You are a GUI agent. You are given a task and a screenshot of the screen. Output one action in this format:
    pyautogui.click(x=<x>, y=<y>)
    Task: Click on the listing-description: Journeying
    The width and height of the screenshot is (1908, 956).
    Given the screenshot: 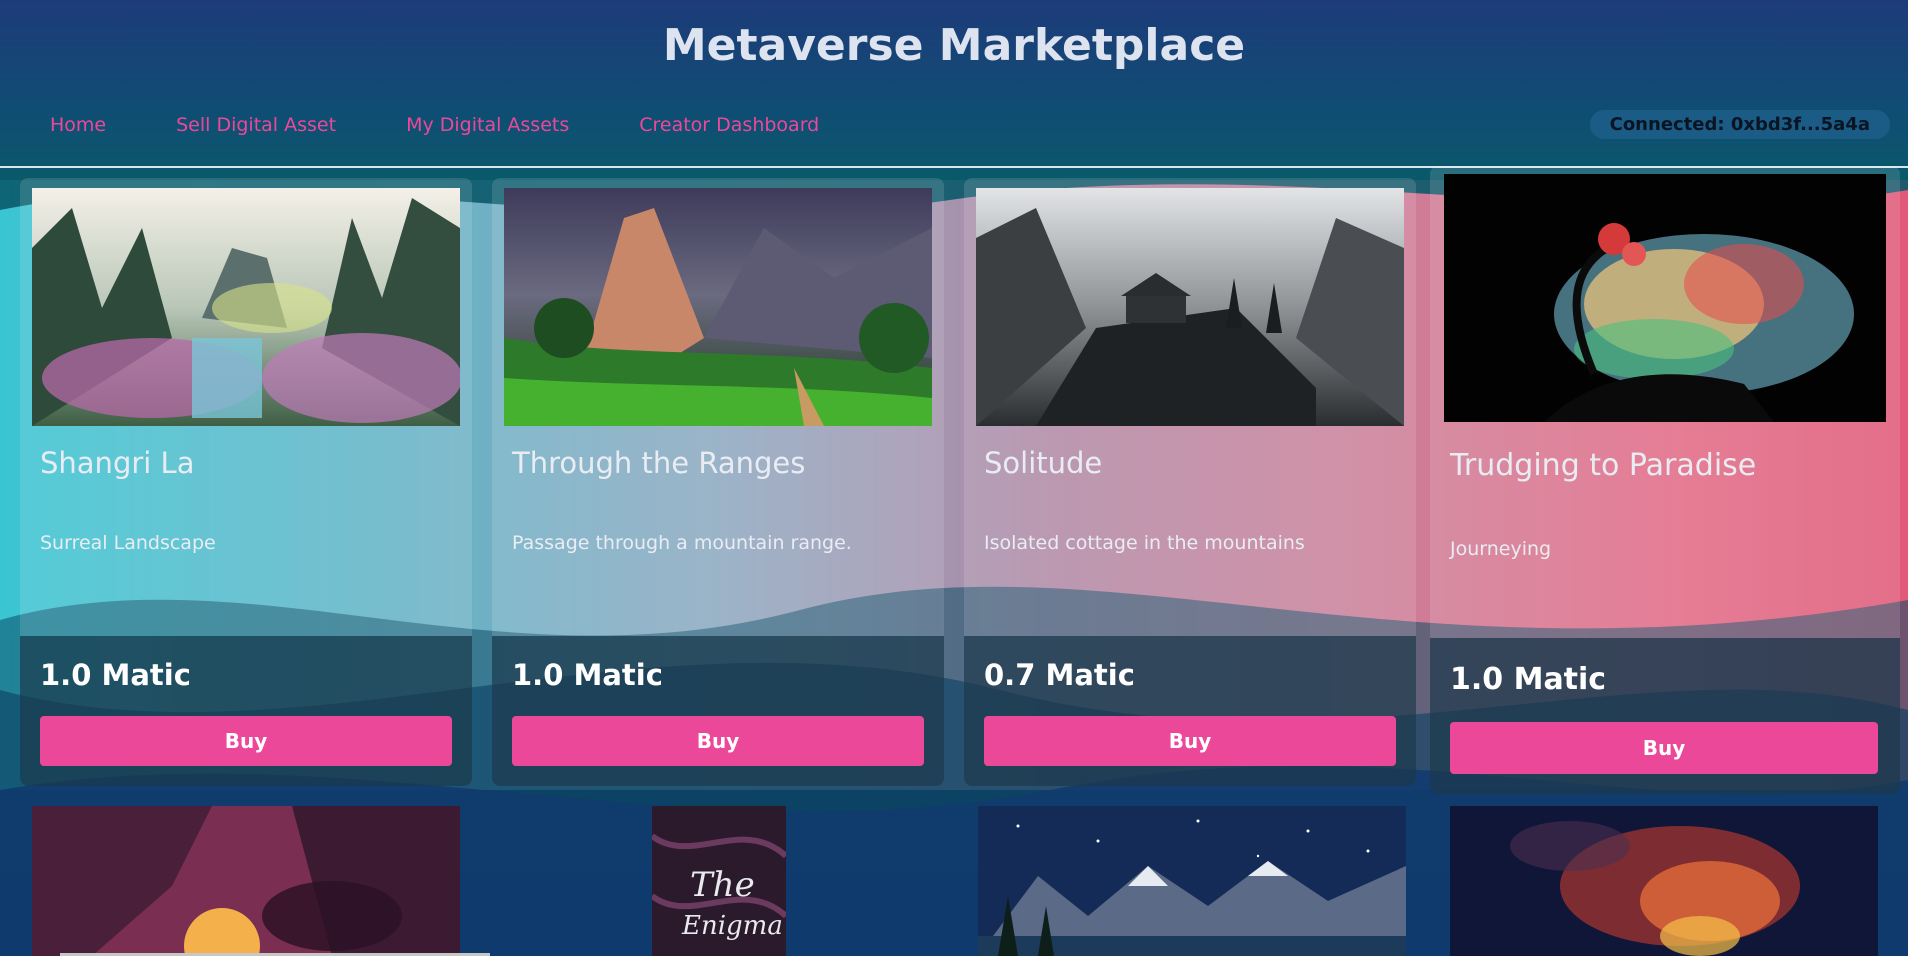 What is the action you would take?
    pyautogui.click(x=1501, y=549)
    